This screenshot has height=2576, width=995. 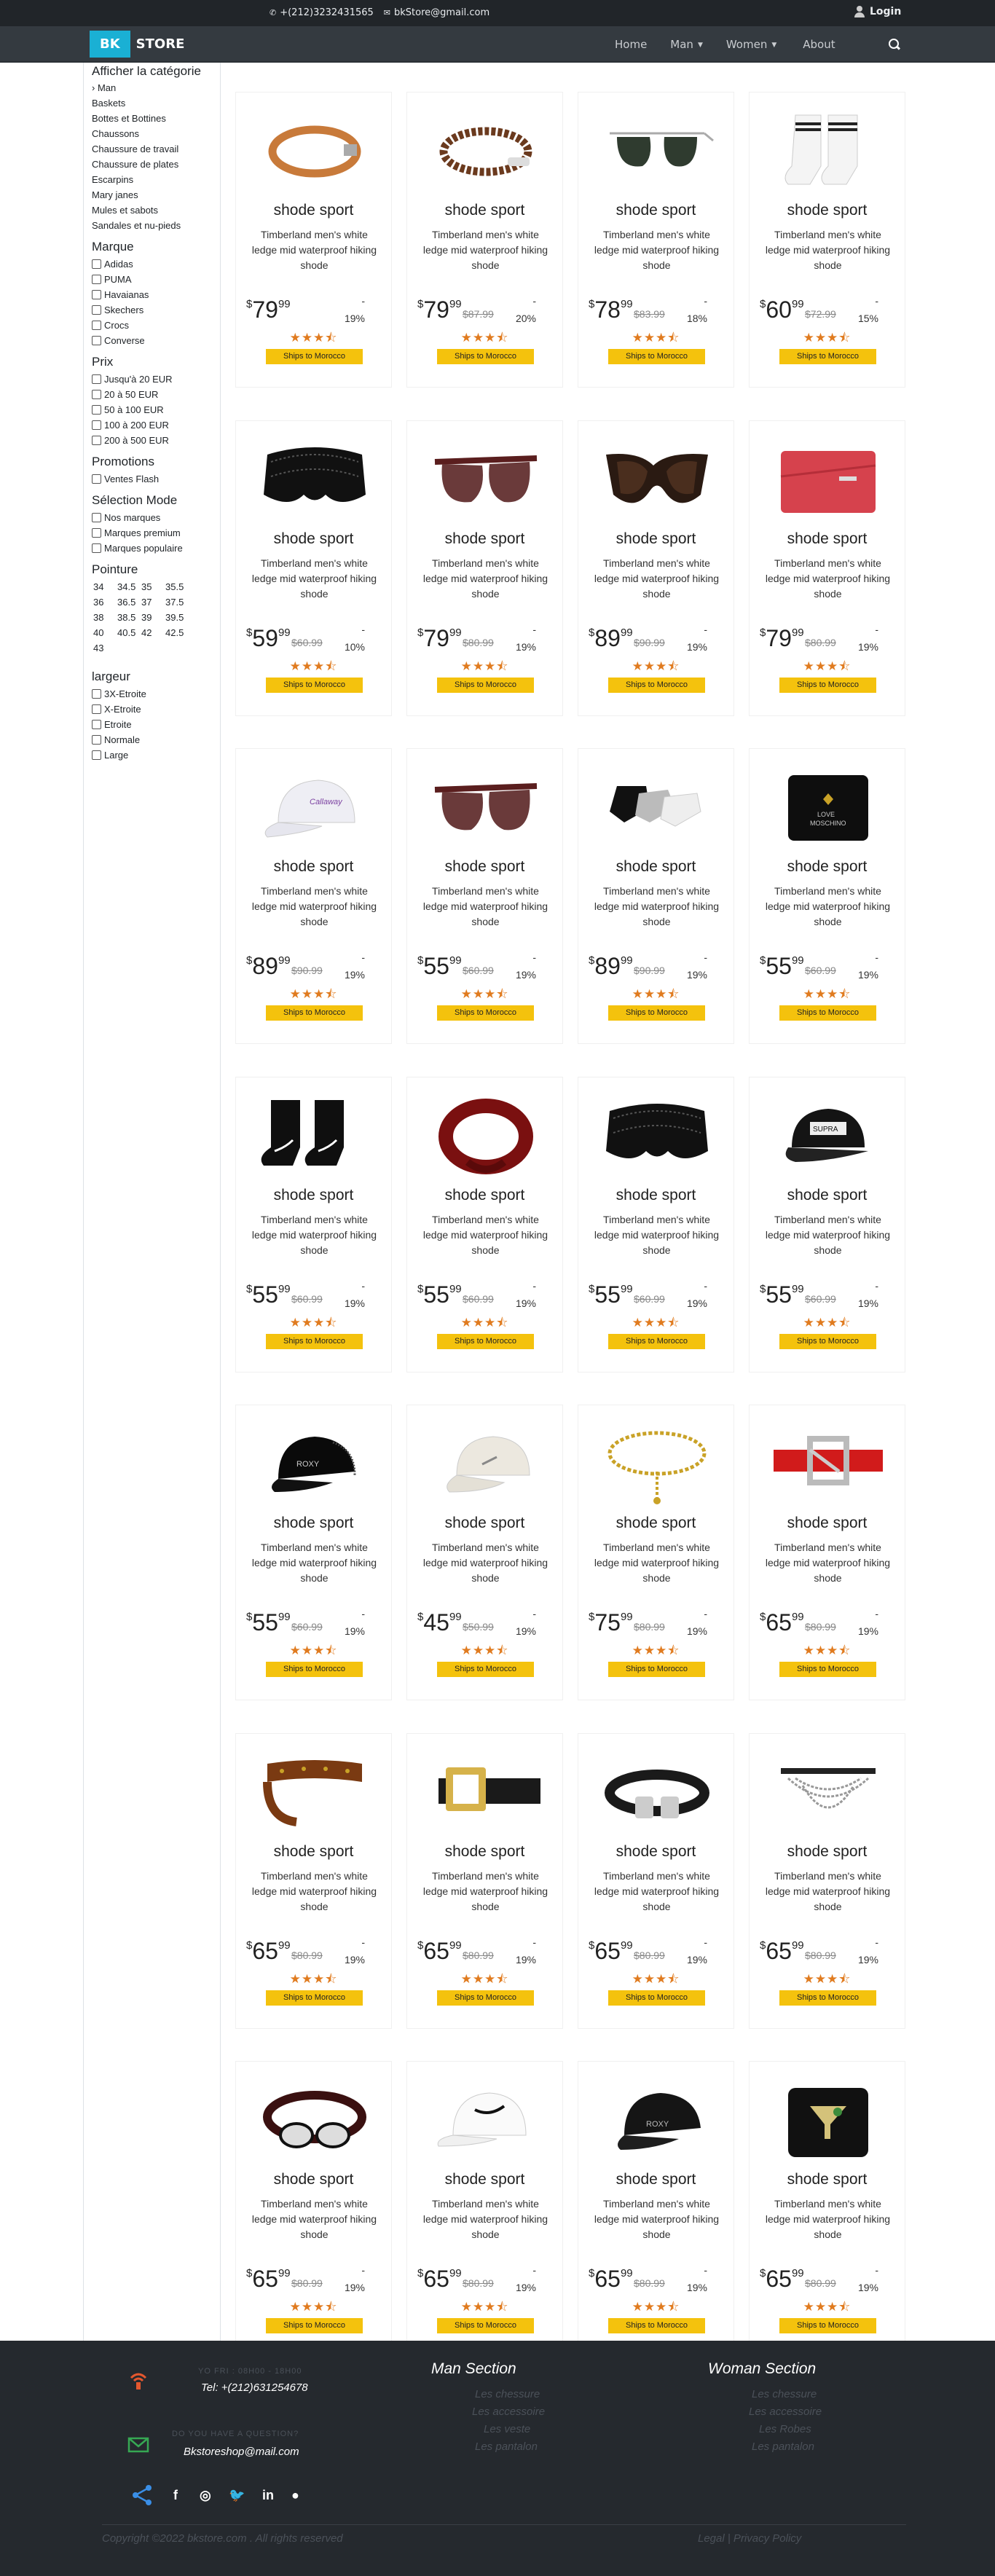 What do you see at coordinates (154, 103) in the screenshot?
I see `category-link: Baskets` at bounding box center [154, 103].